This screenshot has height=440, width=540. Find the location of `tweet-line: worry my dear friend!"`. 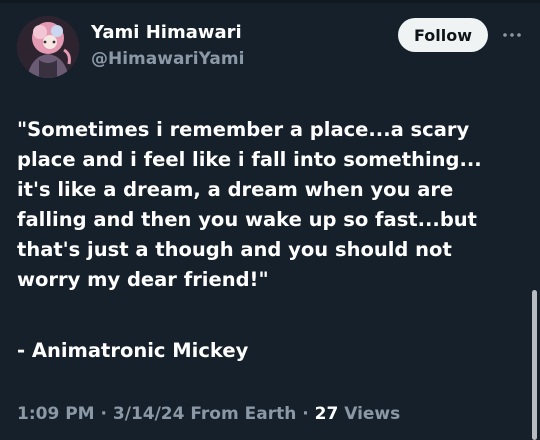

tweet-line: worry my dear friend!" is located at coordinates (143, 279).